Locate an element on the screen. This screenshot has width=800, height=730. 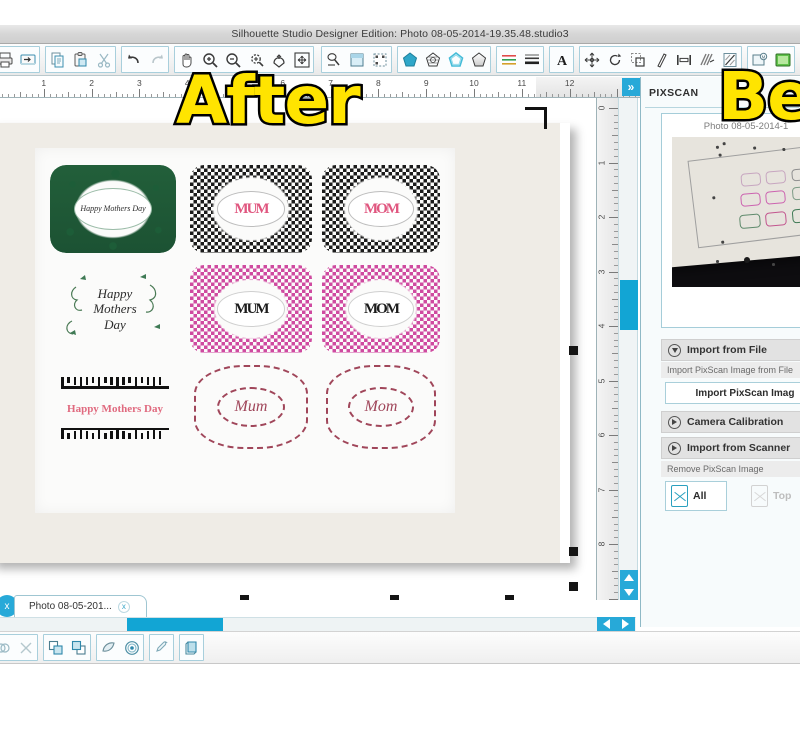
remove-all-button: All is located at coordinates (696, 496).